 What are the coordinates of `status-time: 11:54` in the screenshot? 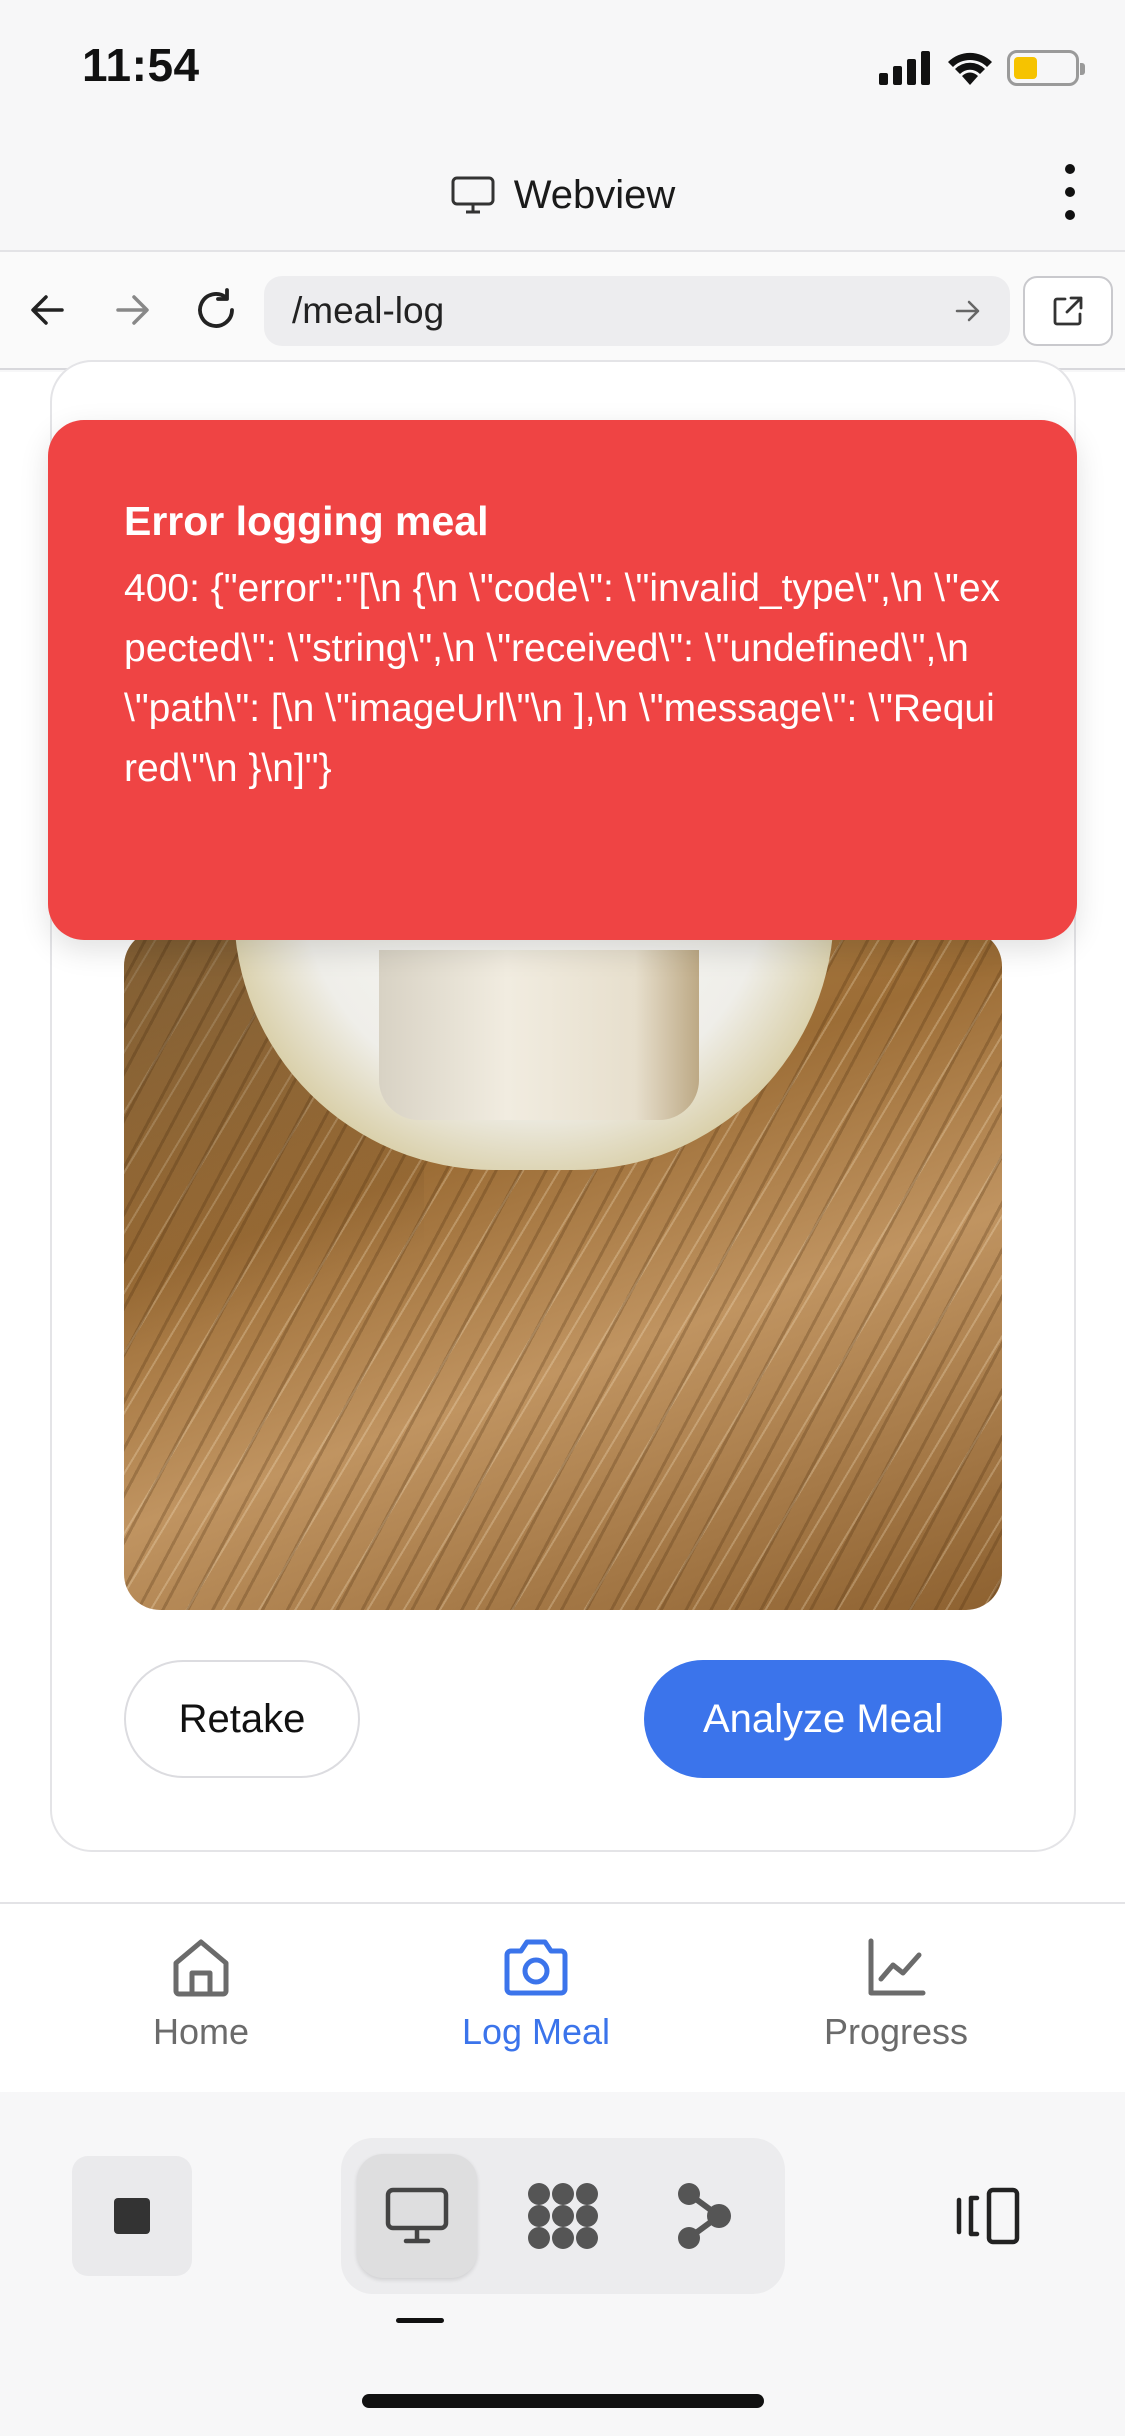 It's located at (141, 65).